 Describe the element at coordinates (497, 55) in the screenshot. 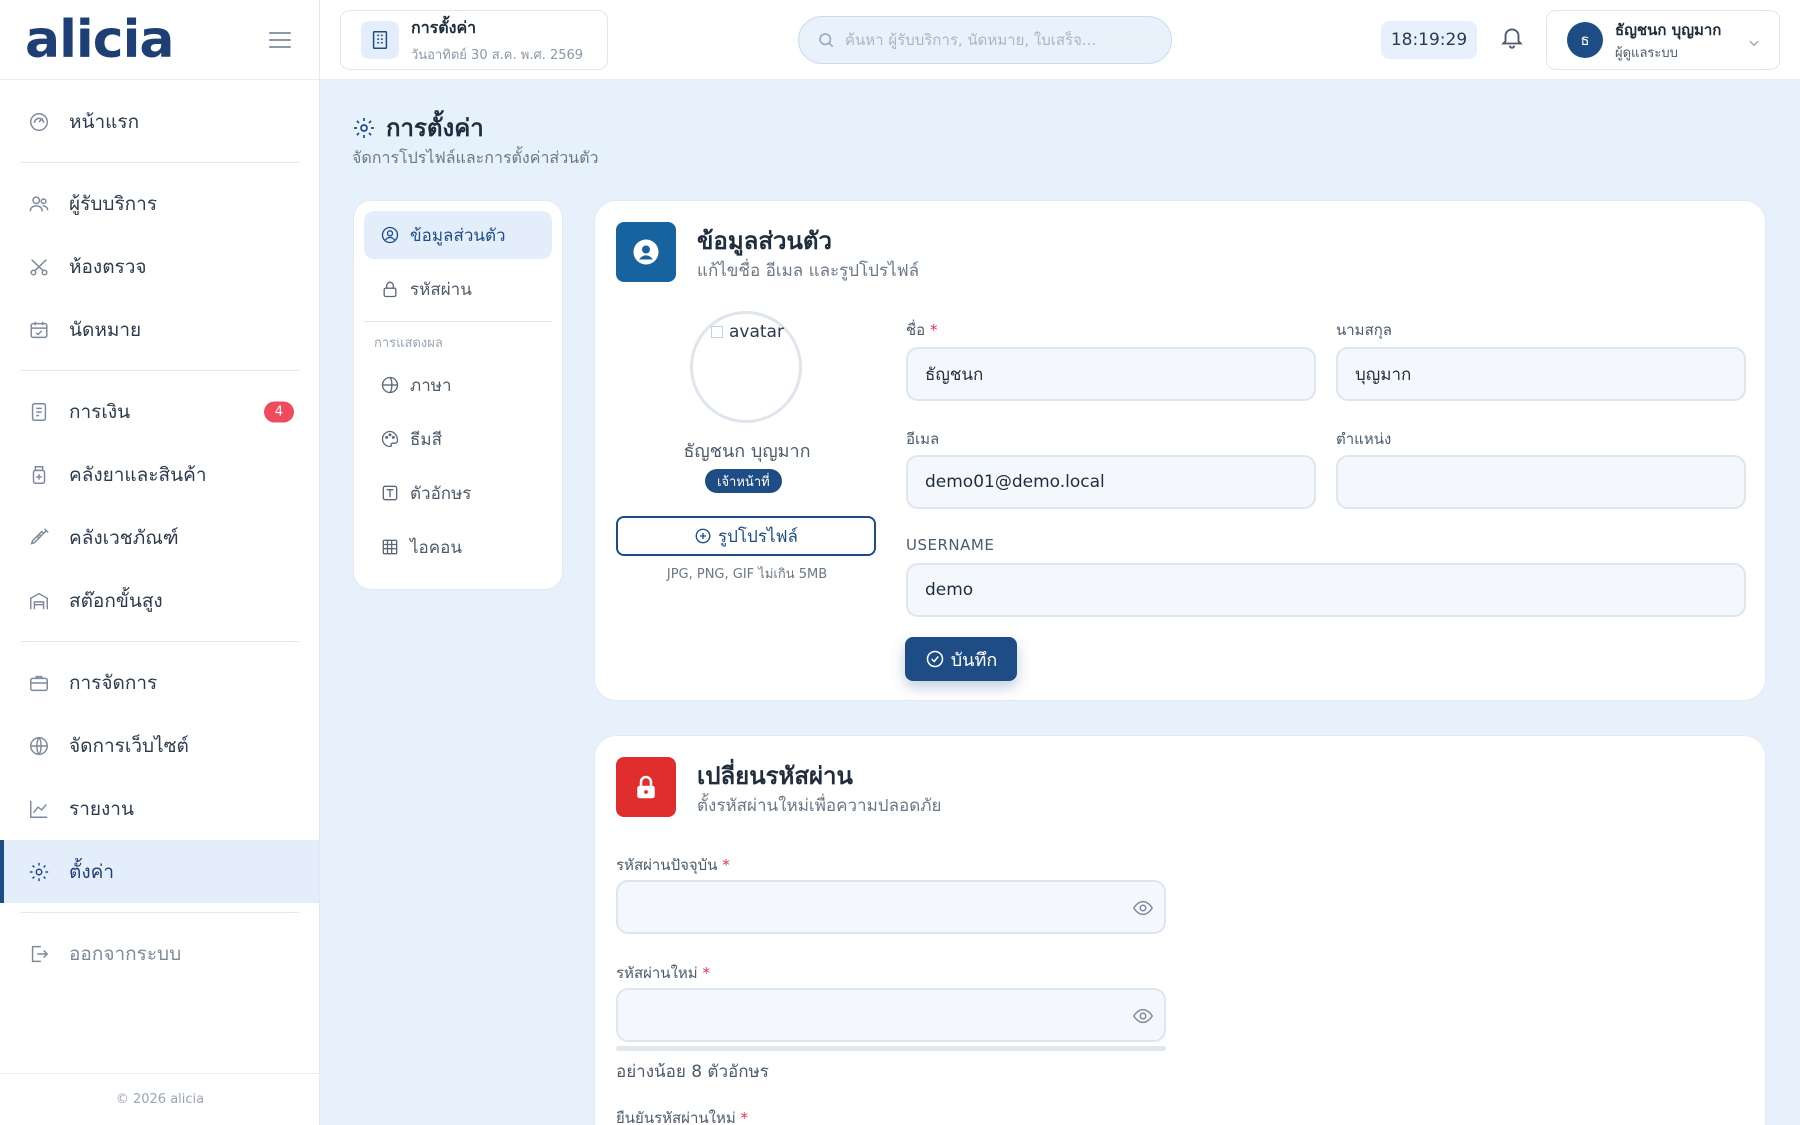

I see `current-date: วันอาทิตย์ 30 ส.ค. พ.ศ. 2569` at that location.